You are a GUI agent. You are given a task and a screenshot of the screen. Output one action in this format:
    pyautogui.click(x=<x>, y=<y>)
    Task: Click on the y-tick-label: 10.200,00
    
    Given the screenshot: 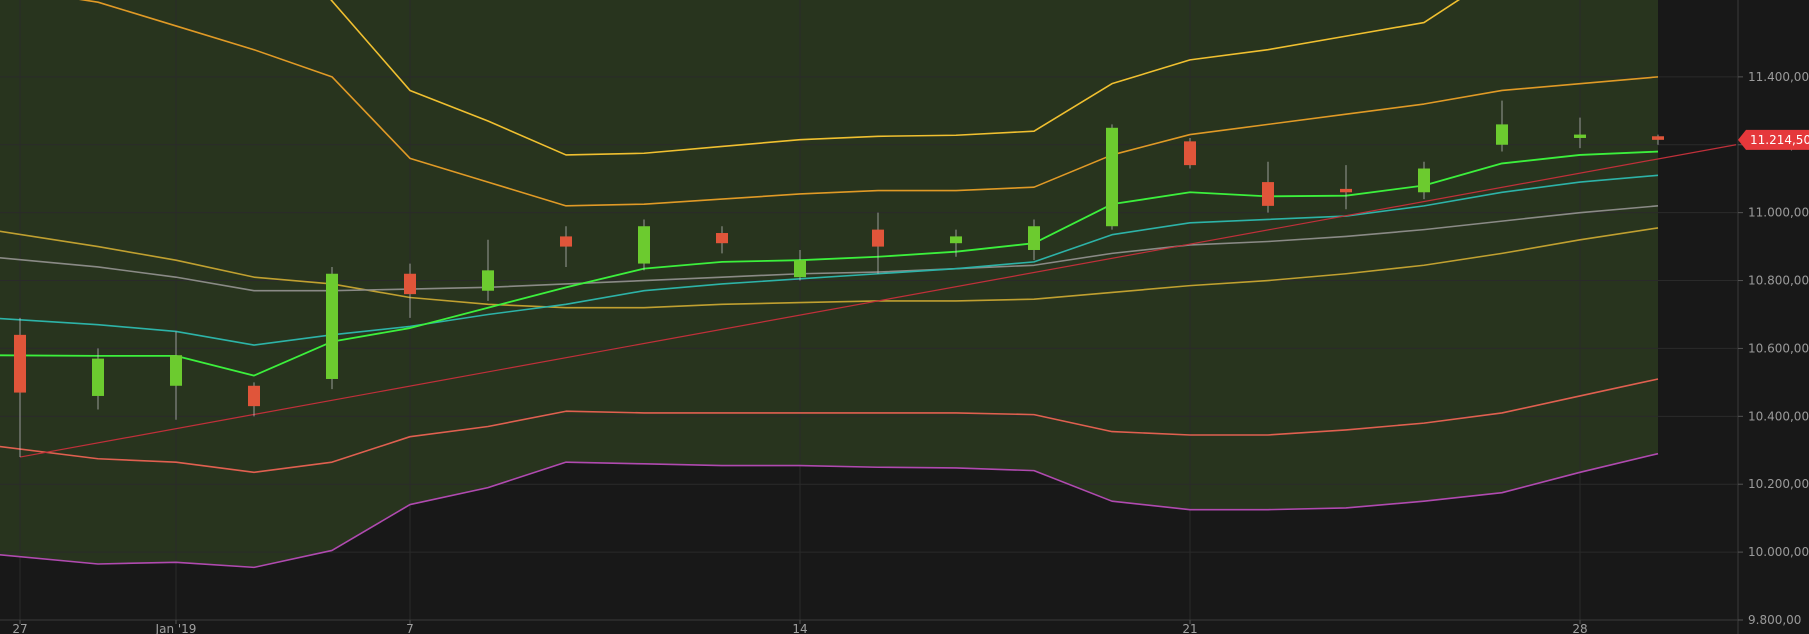 What is the action you would take?
    pyautogui.click(x=1778, y=484)
    